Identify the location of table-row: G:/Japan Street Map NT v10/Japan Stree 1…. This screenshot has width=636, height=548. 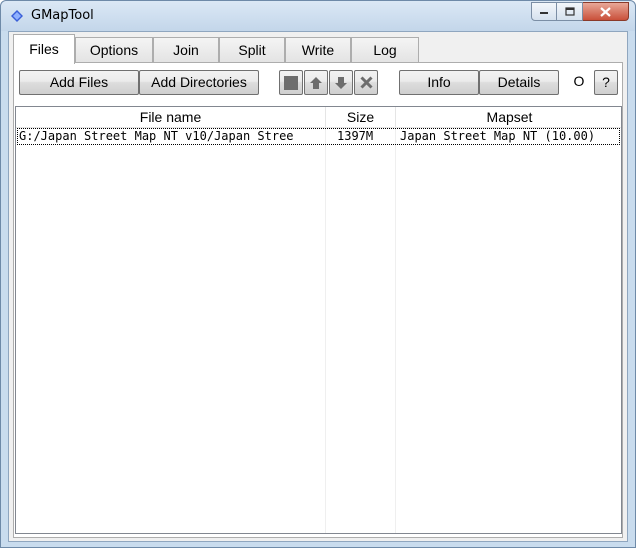
(318, 136).